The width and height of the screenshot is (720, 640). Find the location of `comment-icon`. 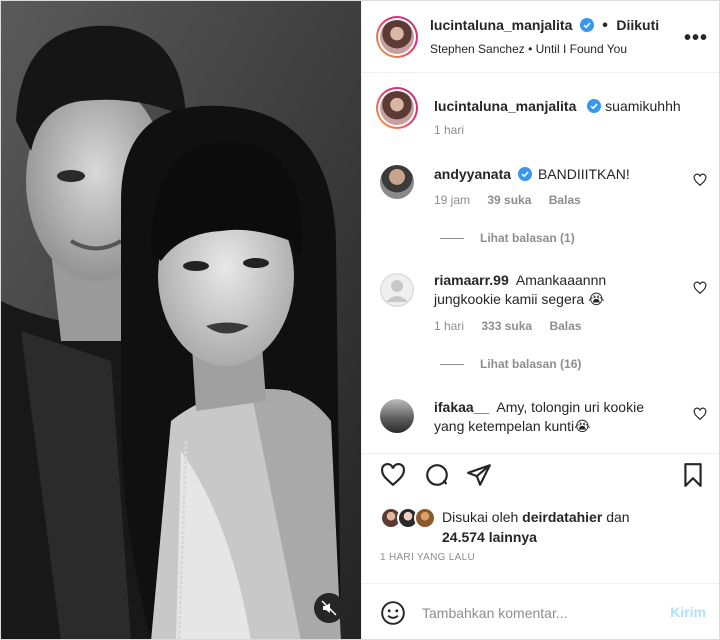

comment-icon is located at coordinates (437, 475).